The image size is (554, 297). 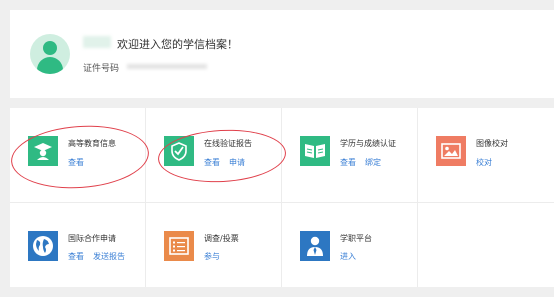 What do you see at coordinates (368, 143) in the screenshot?
I see `tile-title: 学历与成绩认证` at bounding box center [368, 143].